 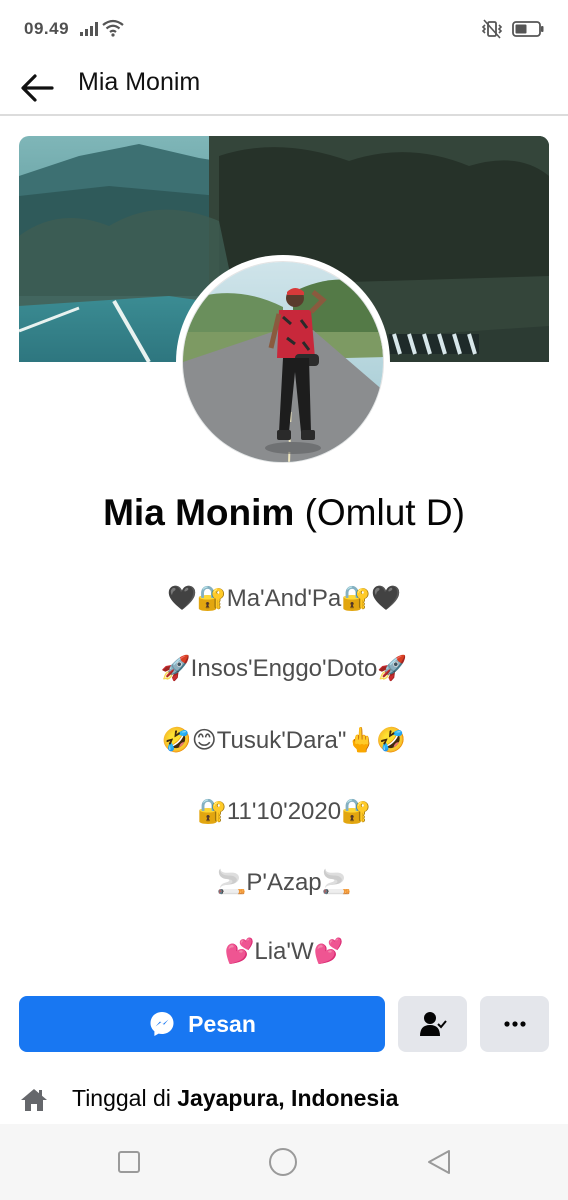 I want to click on header-title: Mia Monim, so click(x=139, y=82).